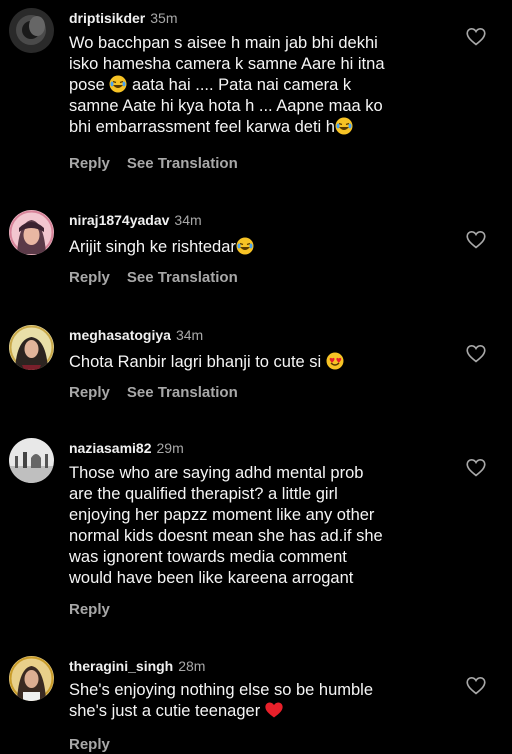  I want to click on username: driptisikder, so click(107, 18).